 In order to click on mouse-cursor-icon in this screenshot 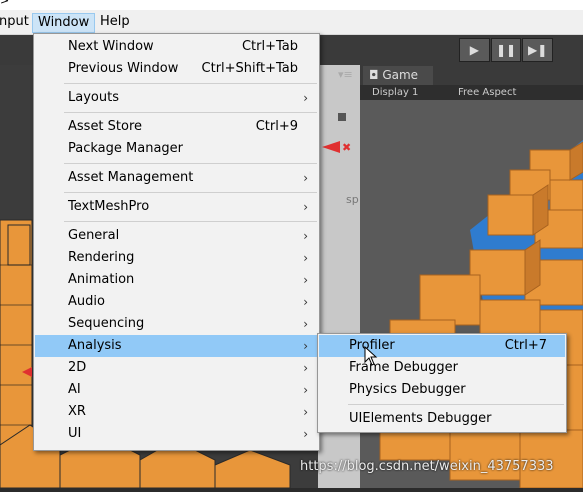, I will do `click(371, 356)`.